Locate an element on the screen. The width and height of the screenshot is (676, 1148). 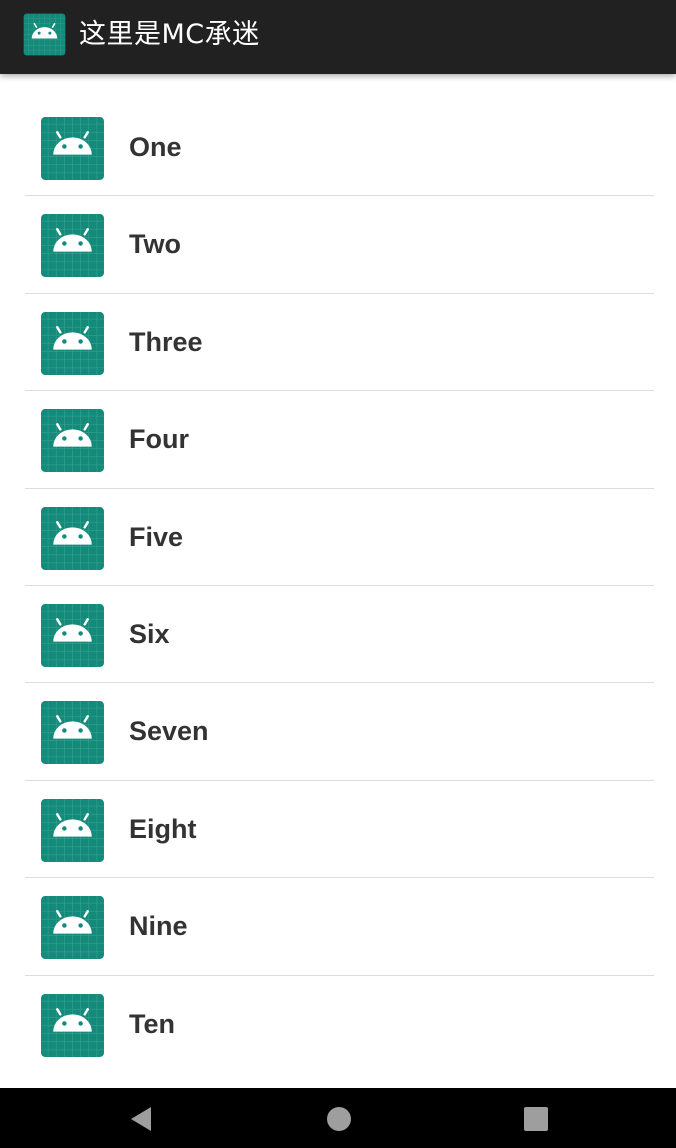
list-item: One is located at coordinates (339, 148).